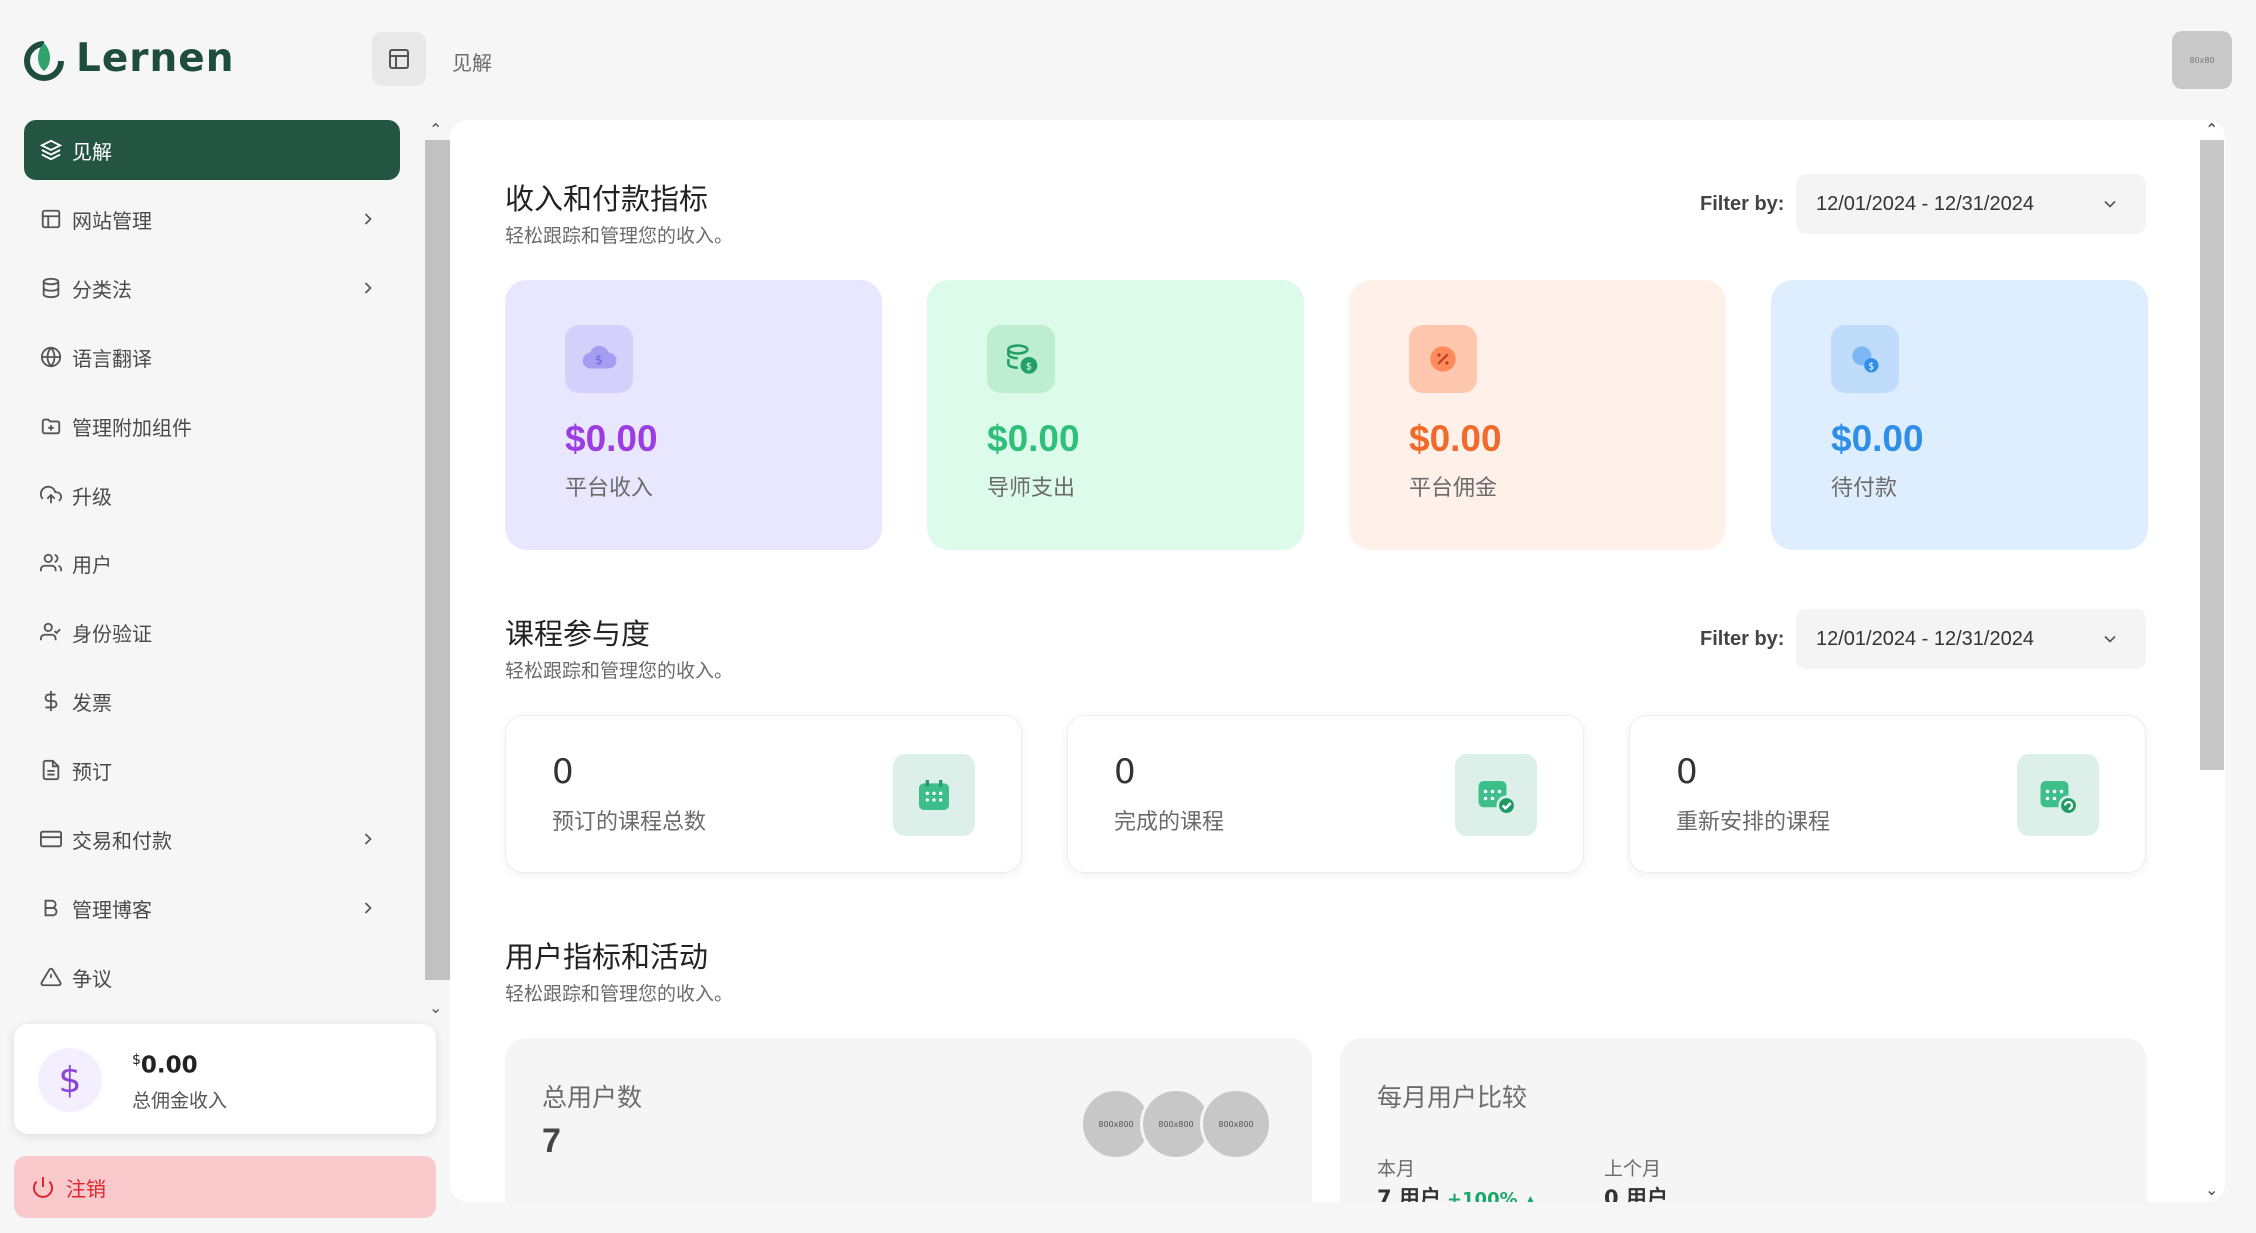  Describe the element at coordinates (132, 427) in the screenshot. I see `sidebar-item-label: 管理附加组件` at that location.